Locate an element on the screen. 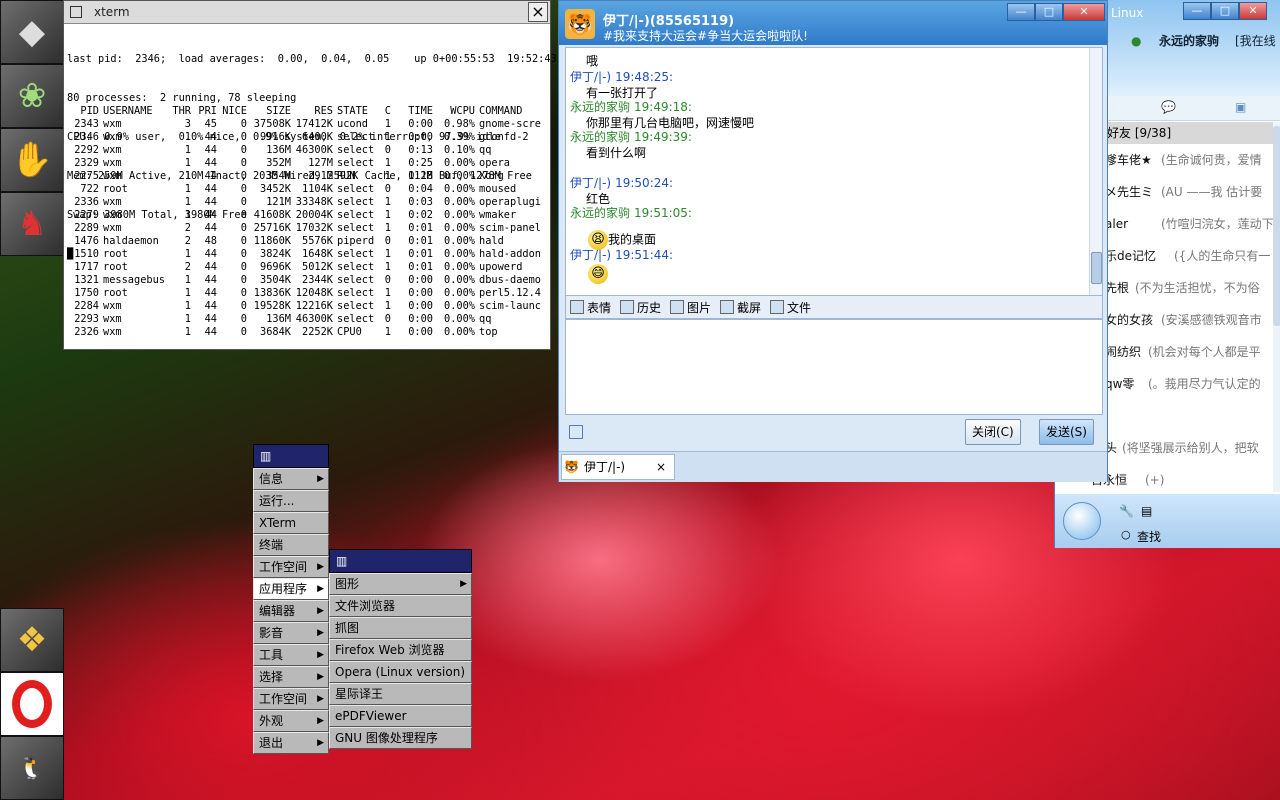 This screenshot has width=1280, height=800. toolbar-button: 图片 is located at coordinates (690, 307).